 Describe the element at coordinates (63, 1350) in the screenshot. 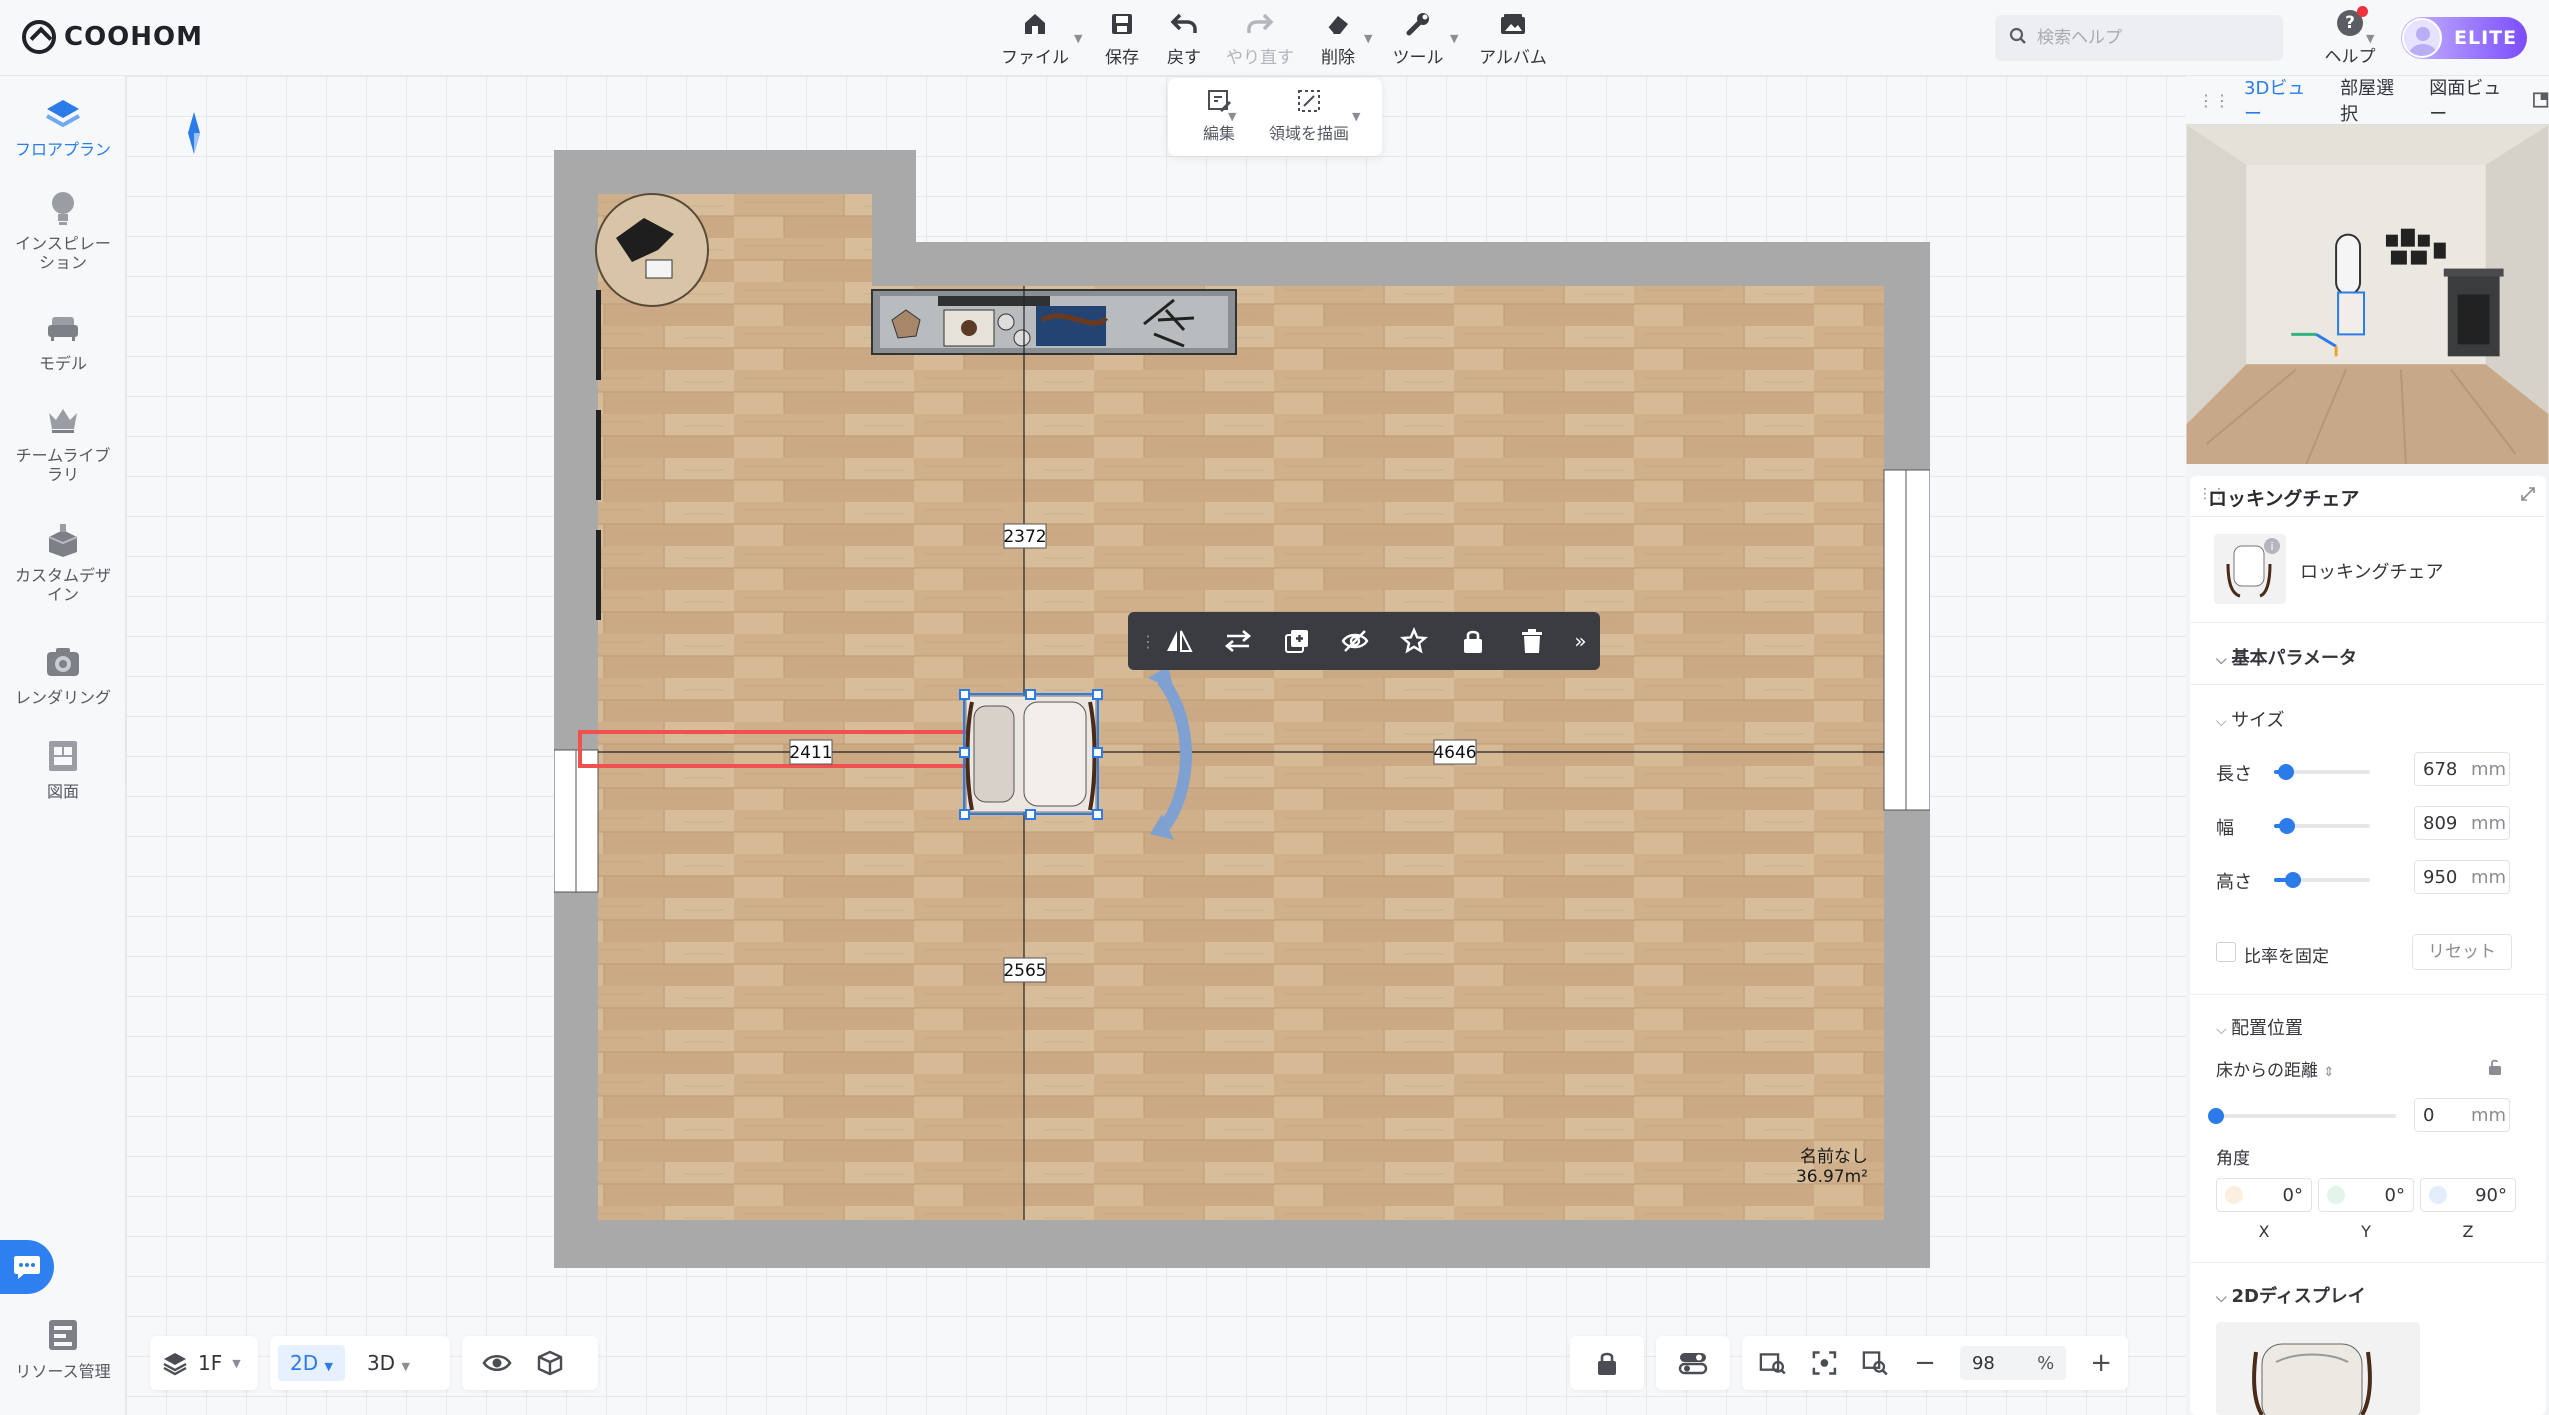

I see `resource-management-button: リソース管理` at that location.